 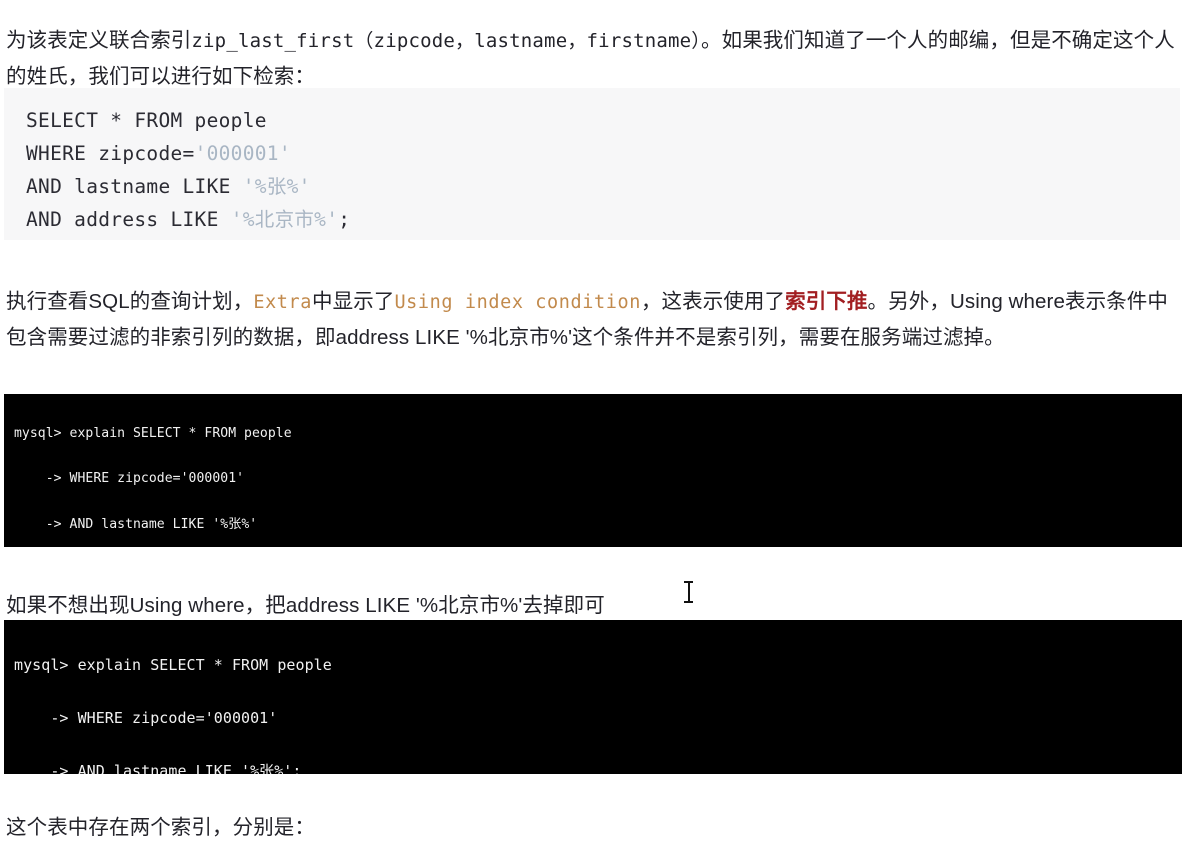 What do you see at coordinates (242, 153) in the screenshot?
I see `sql-string-literal: '000001'` at bounding box center [242, 153].